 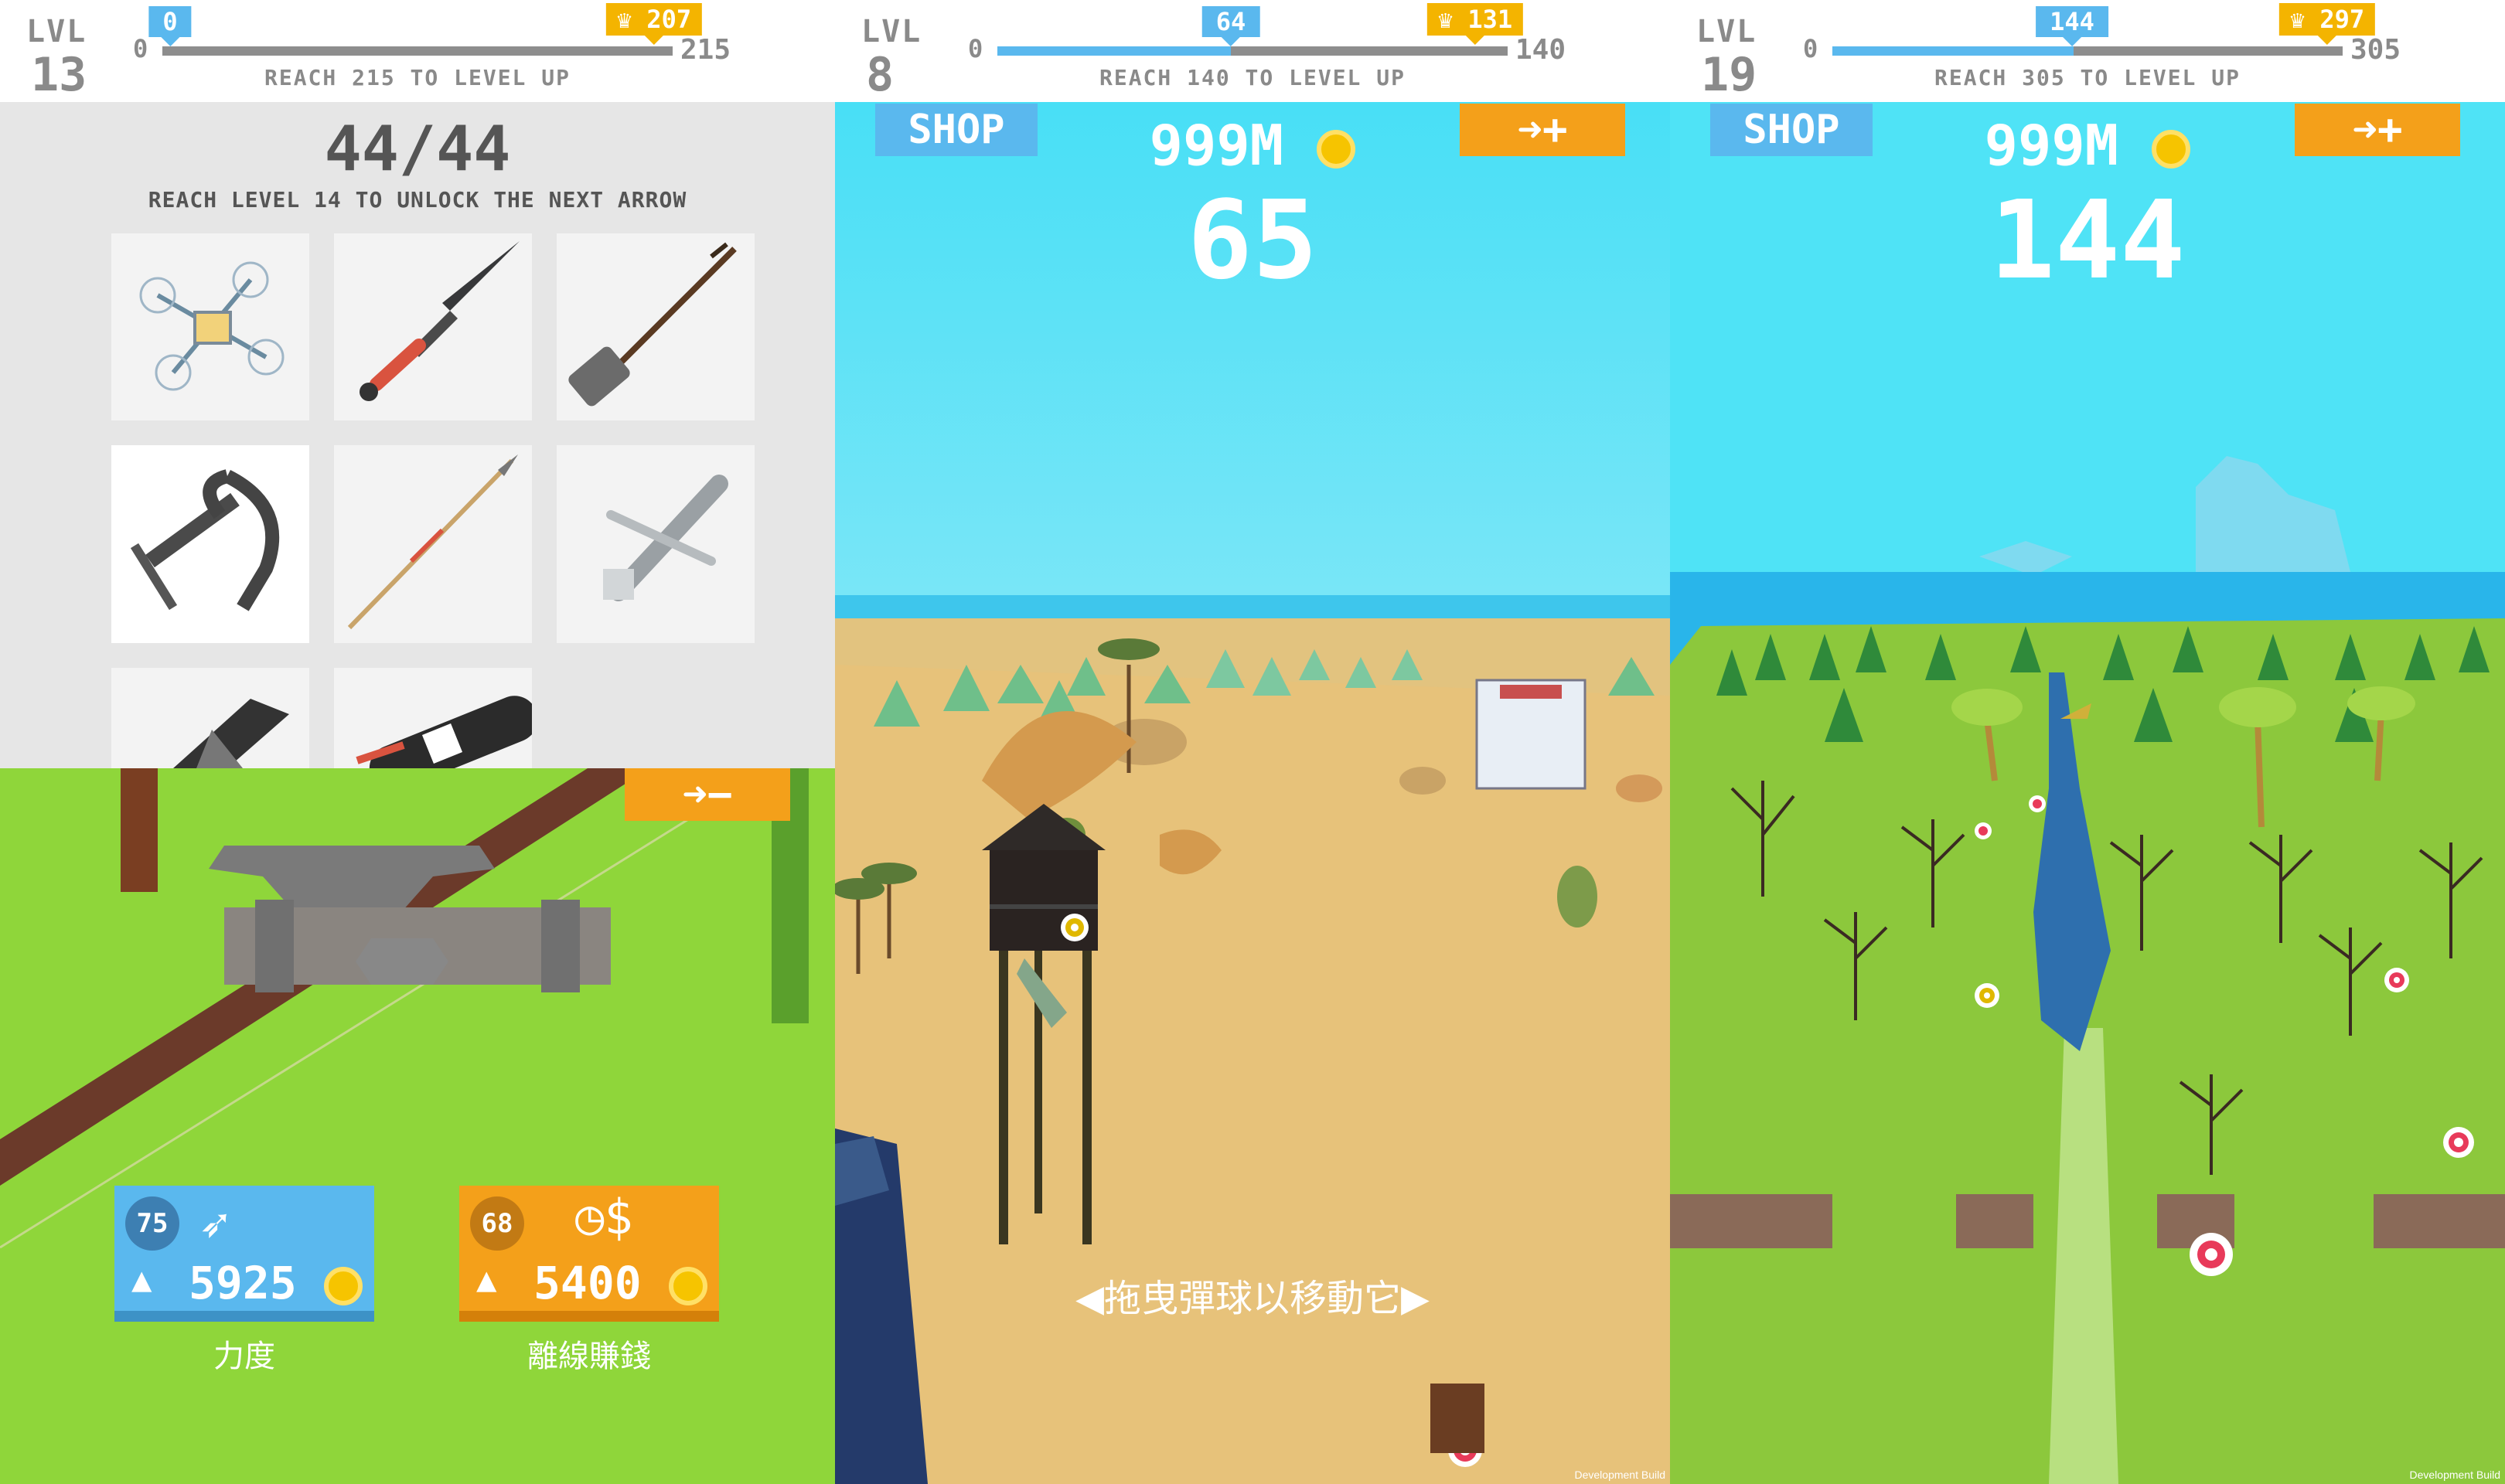 What do you see at coordinates (417, 200) in the screenshot?
I see `unlock-hint: REACH LEVEL 14 TO UNLOCK THE NEXT ARROW` at bounding box center [417, 200].